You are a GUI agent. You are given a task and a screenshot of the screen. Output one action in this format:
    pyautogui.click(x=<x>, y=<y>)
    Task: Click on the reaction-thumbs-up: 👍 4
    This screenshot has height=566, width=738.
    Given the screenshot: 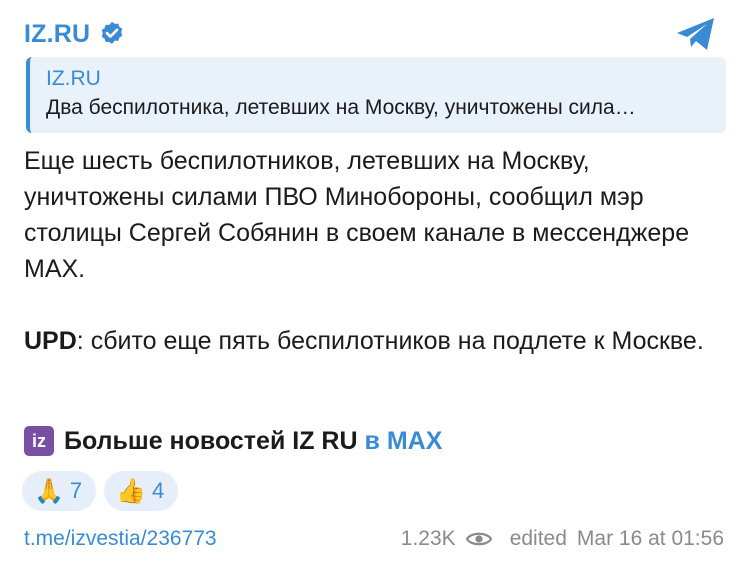 What is the action you would take?
    pyautogui.click(x=141, y=491)
    